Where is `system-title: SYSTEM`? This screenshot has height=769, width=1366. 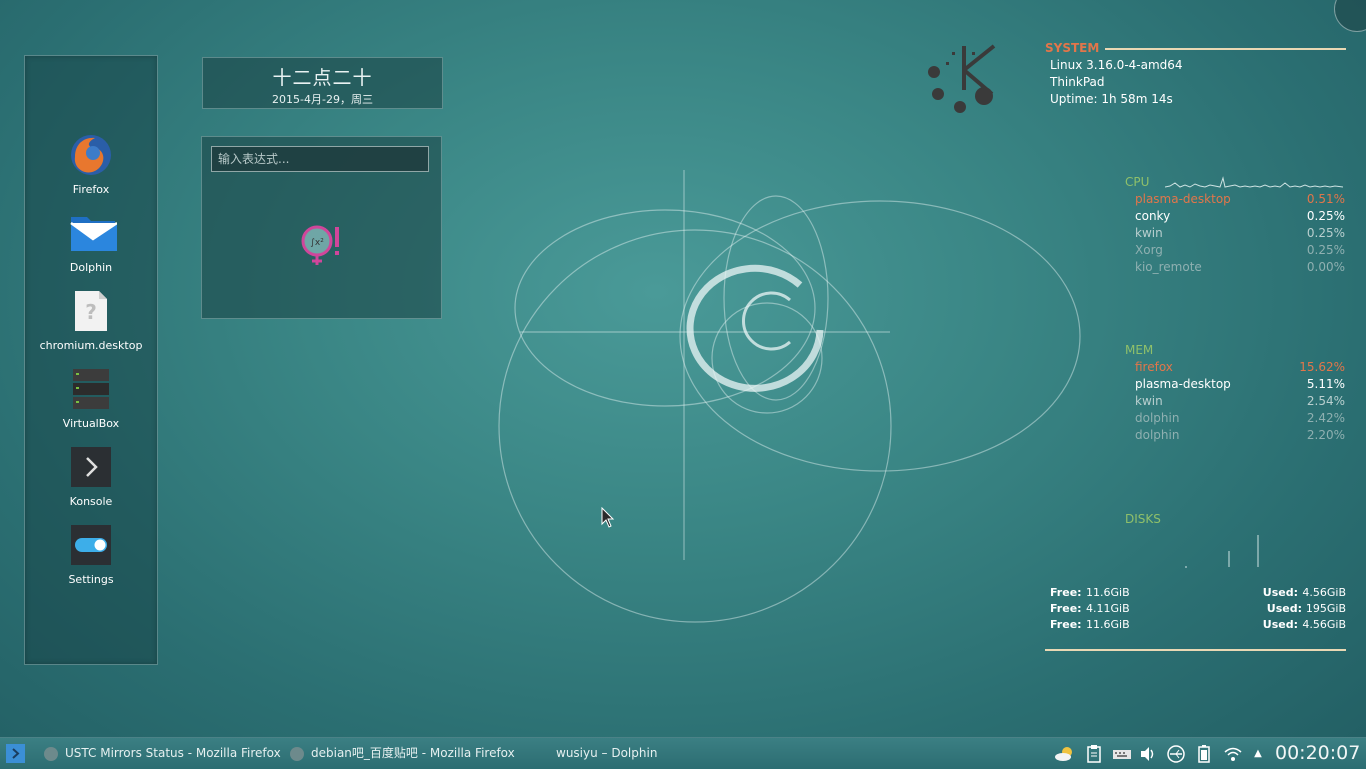 system-title: SYSTEM is located at coordinates (1072, 48).